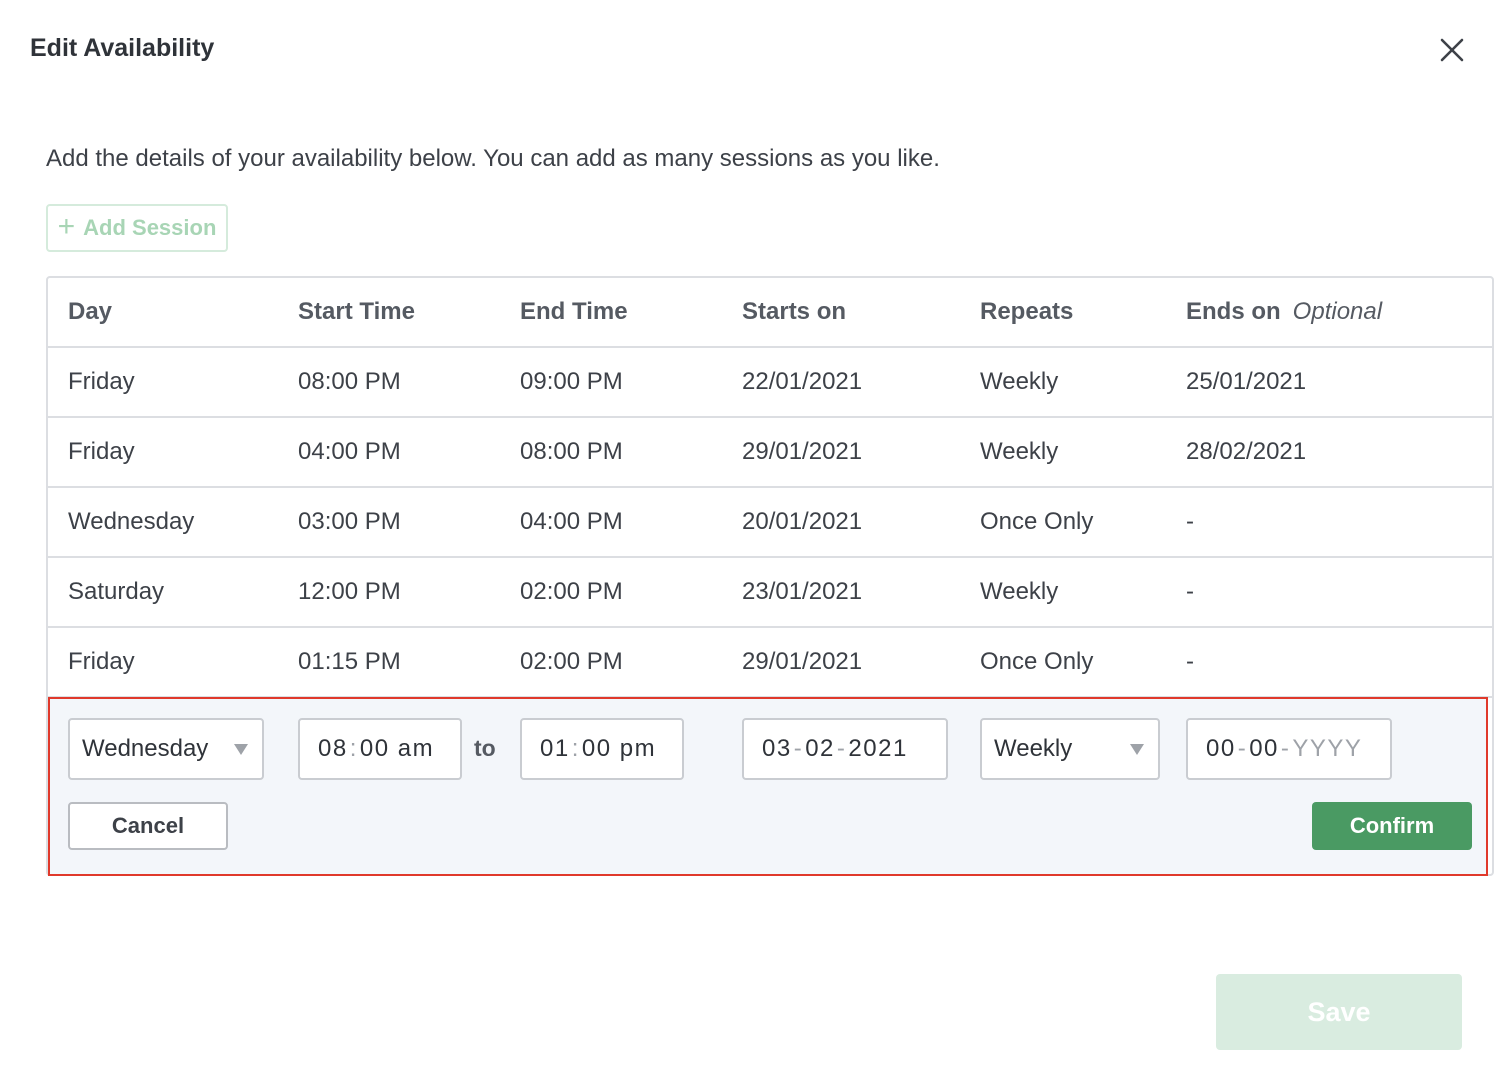 The height and width of the screenshot is (1088, 1498). What do you see at coordinates (148, 826) in the screenshot?
I see `cancel-button: Cancel` at bounding box center [148, 826].